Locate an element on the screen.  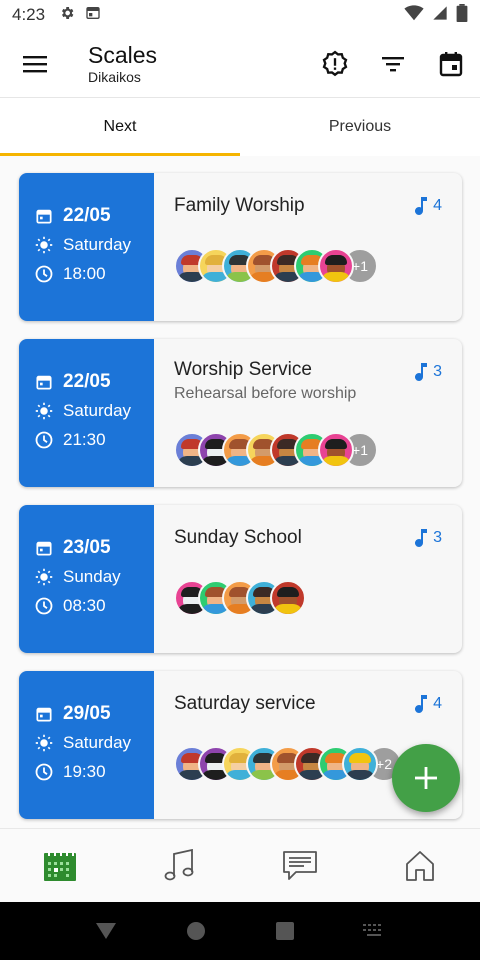
menu-button is located at coordinates (35, 64).